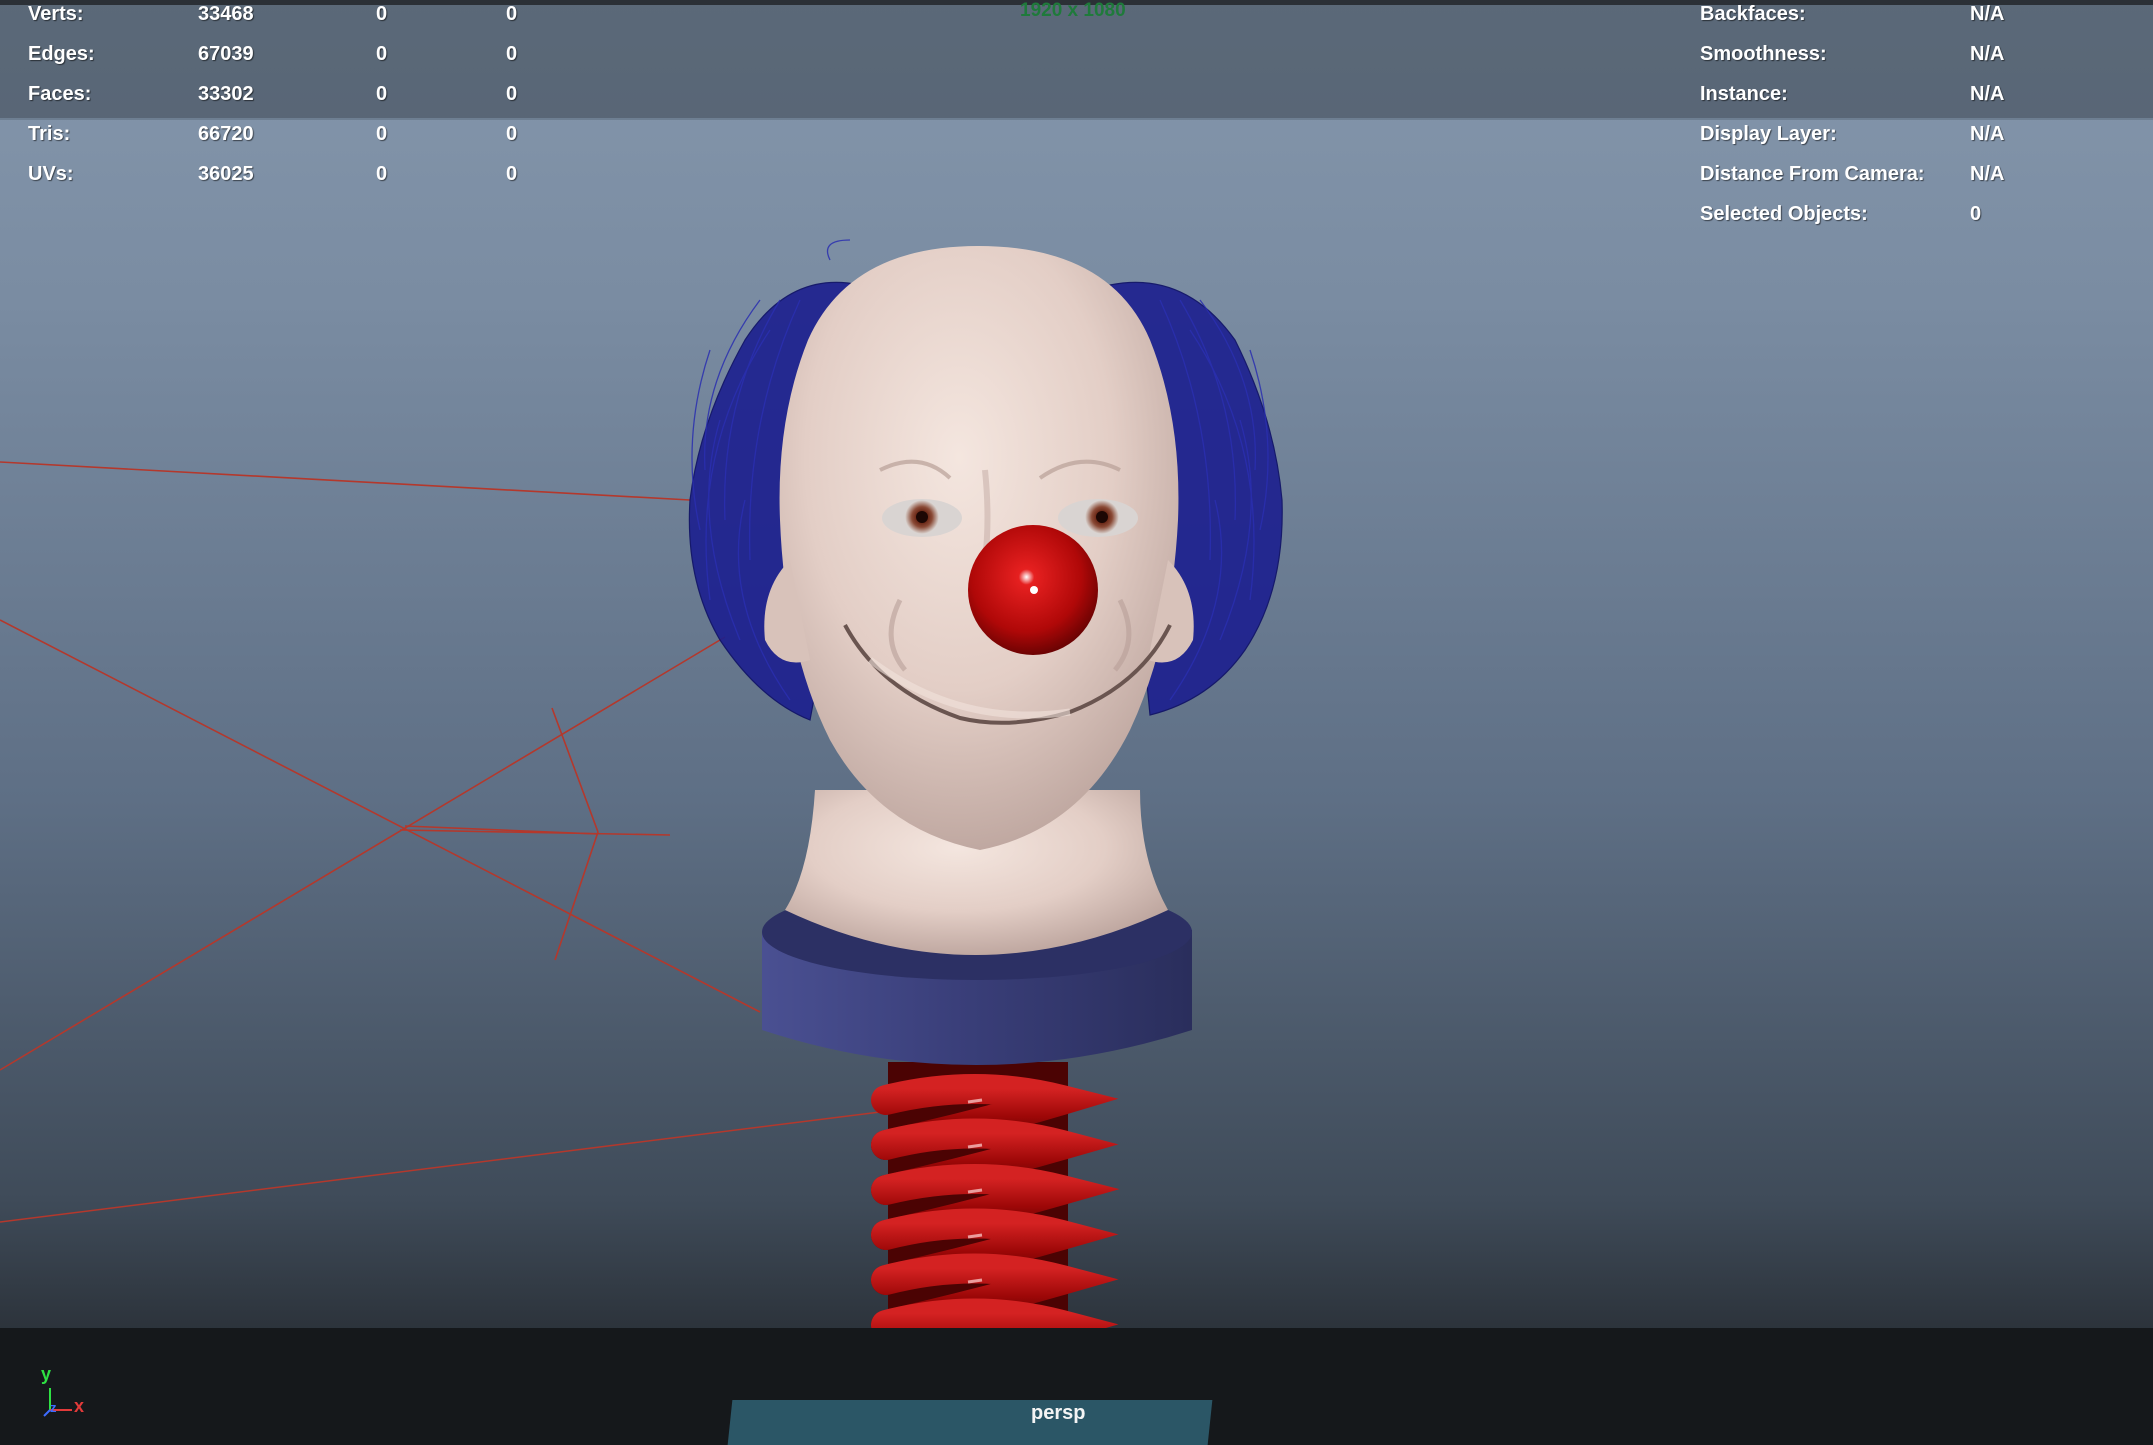  What do you see at coordinates (1073, 10) in the screenshot?
I see `resolution-gate-label: 1920 x 1080` at bounding box center [1073, 10].